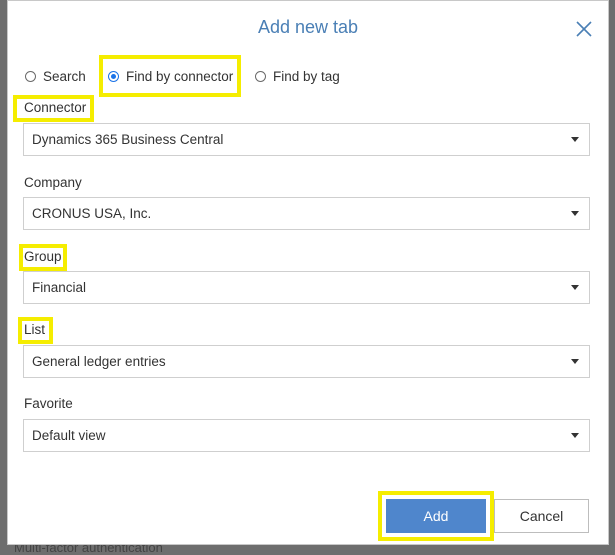 This screenshot has width=615, height=555. I want to click on group-label: Group, so click(43, 256).